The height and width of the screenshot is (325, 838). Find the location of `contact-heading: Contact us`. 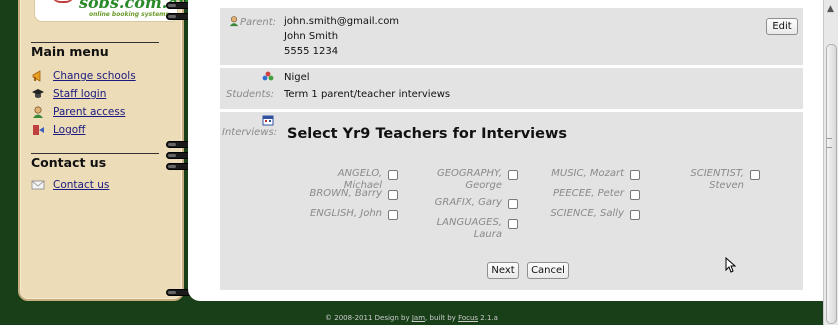

contact-heading: Contact us is located at coordinates (69, 162).